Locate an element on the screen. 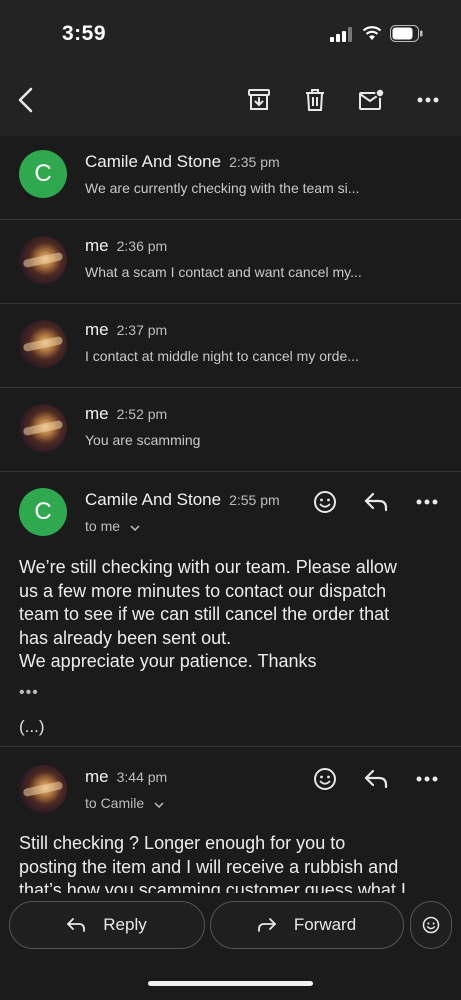 The image size is (461, 1000). cellular-signal-icon is located at coordinates (341, 34).